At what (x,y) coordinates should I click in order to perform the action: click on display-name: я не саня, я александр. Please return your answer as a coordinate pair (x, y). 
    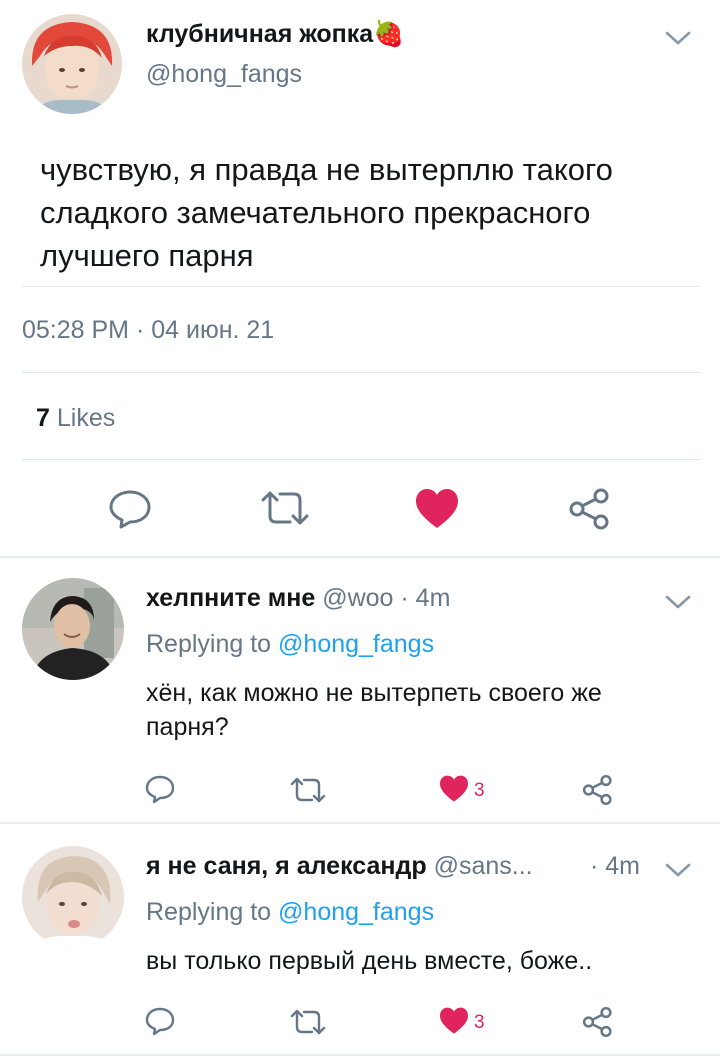
    Looking at the image, I should click on (286, 866).